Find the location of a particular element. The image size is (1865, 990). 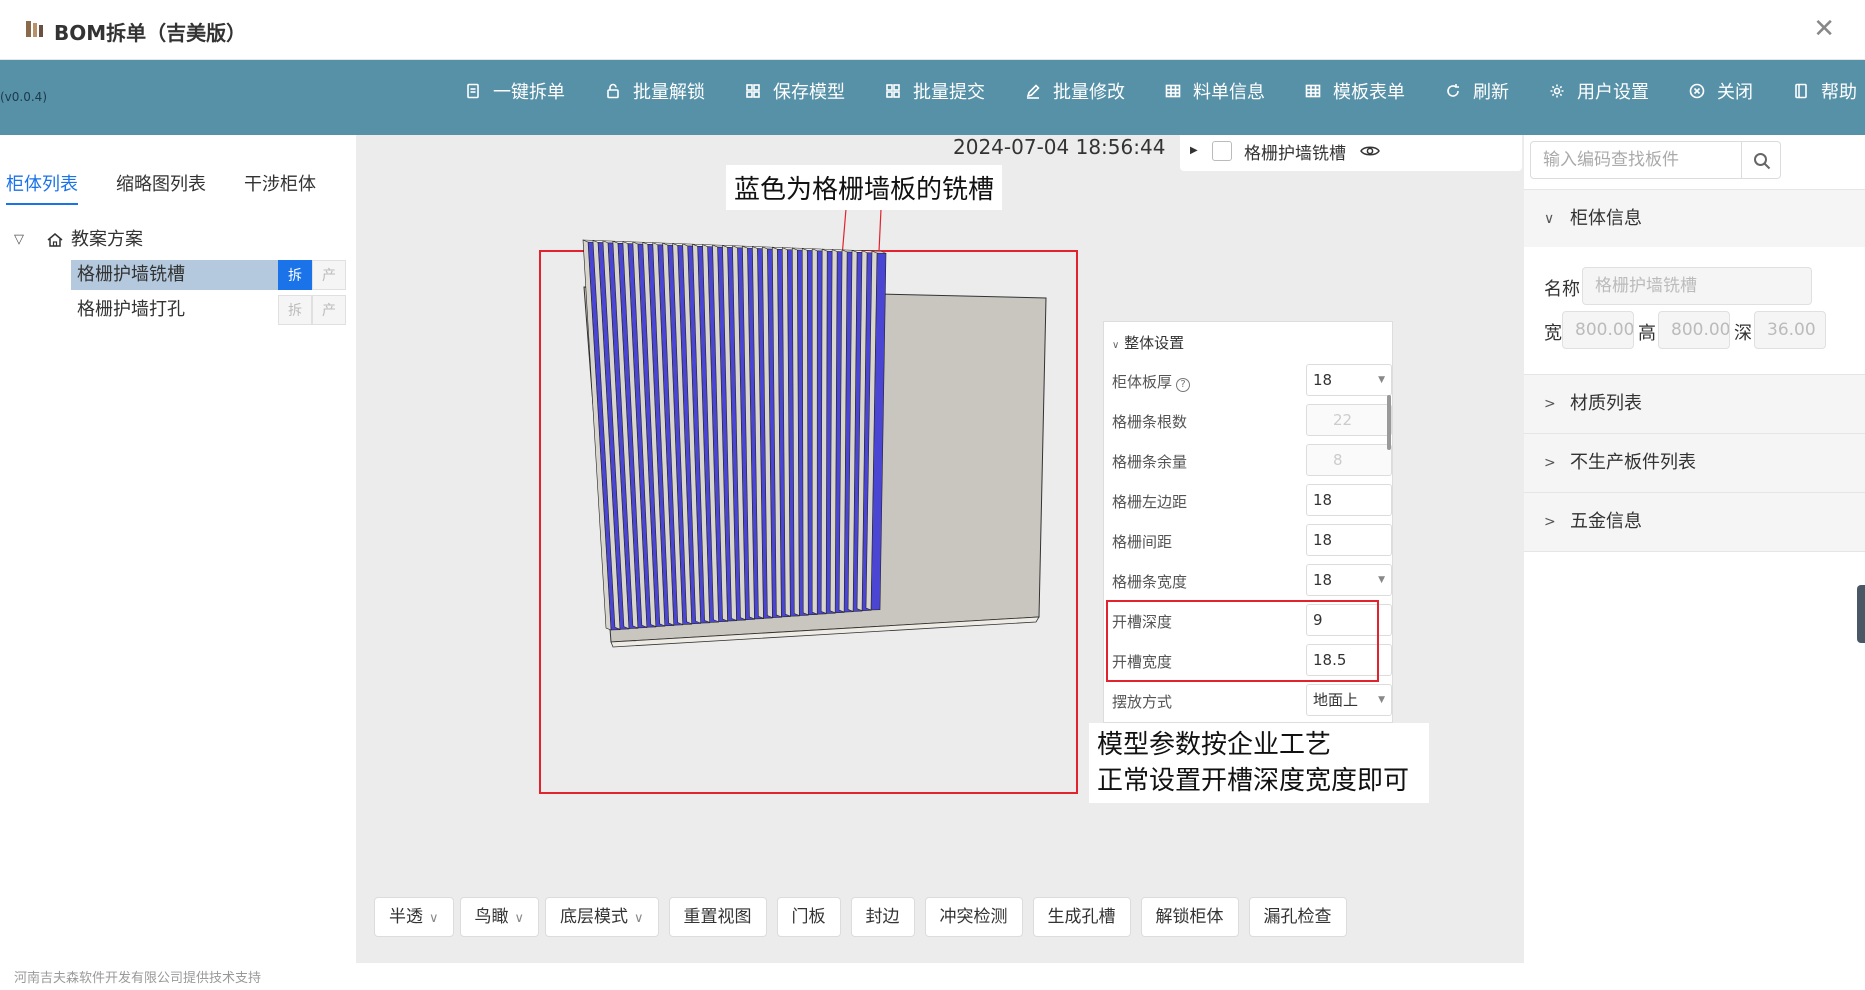

setting-input: 22 is located at coordinates (1349, 420).